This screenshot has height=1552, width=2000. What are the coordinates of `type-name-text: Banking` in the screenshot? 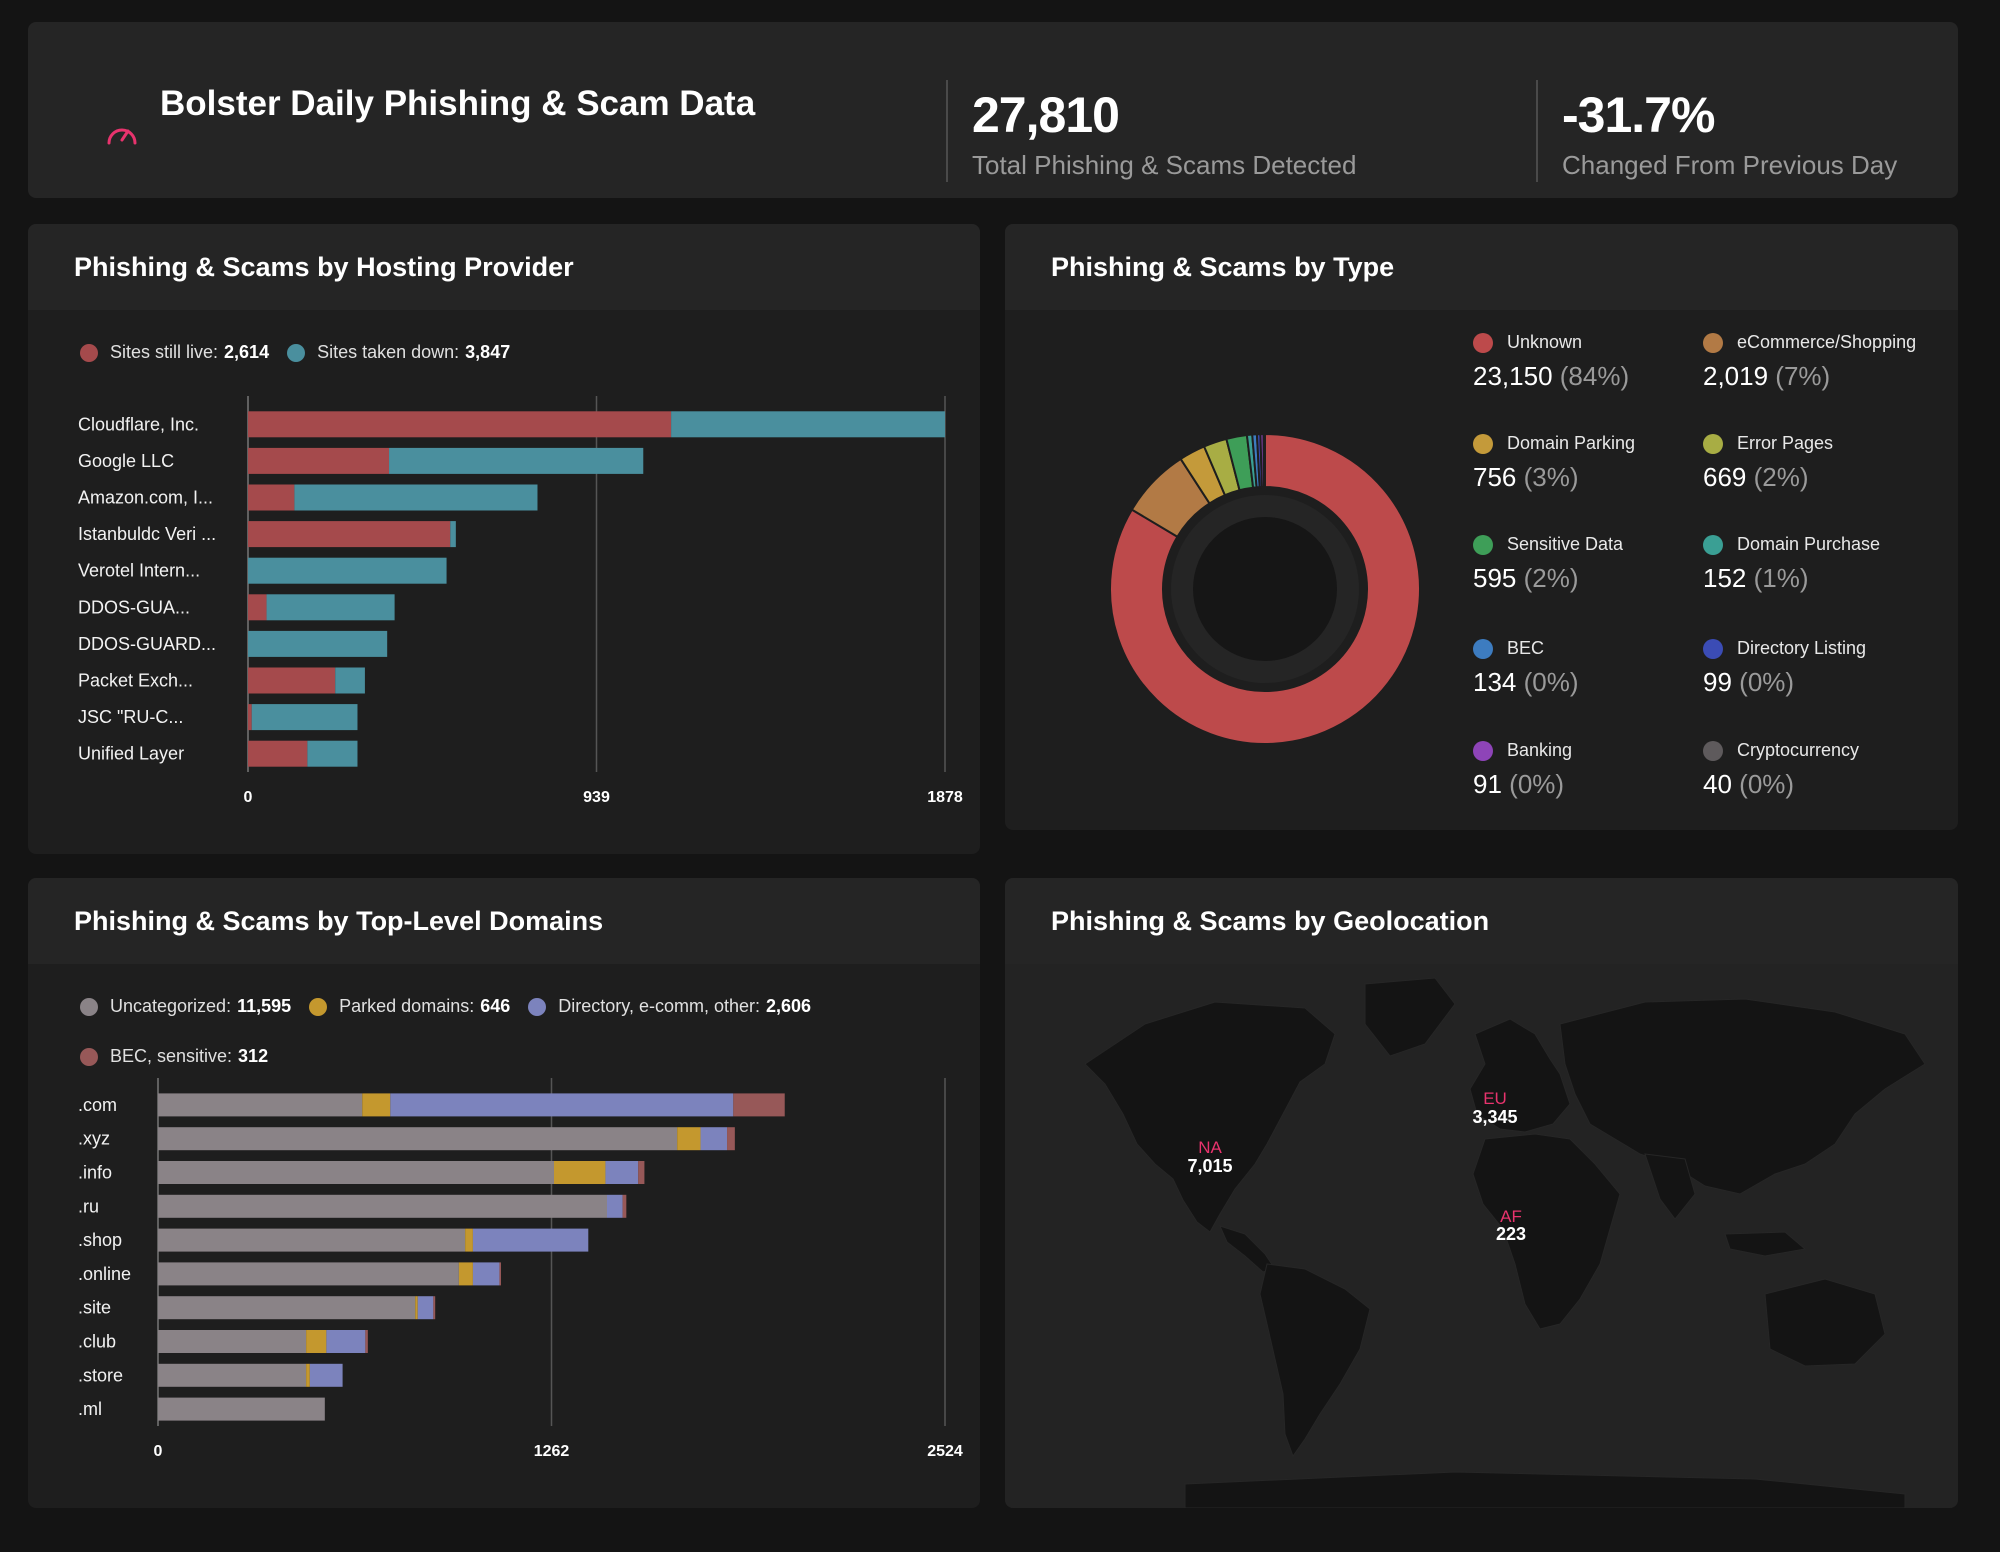 It's located at (1540, 750).